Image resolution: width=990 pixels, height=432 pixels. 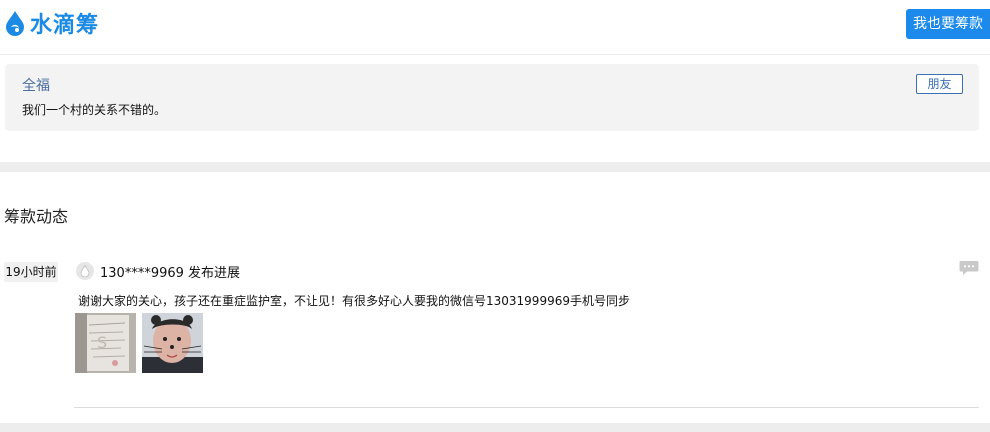 What do you see at coordinates (102, 342) in the screenshot?
I see `svg-text: S` at bounding box center [102, 342].